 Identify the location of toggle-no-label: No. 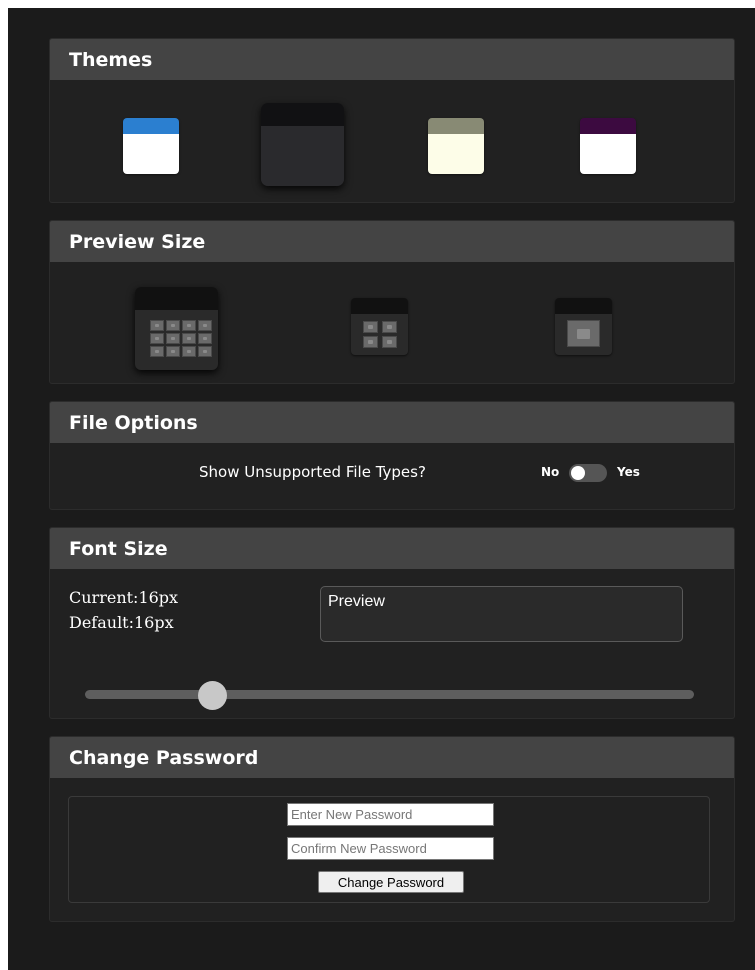
(550, 472).